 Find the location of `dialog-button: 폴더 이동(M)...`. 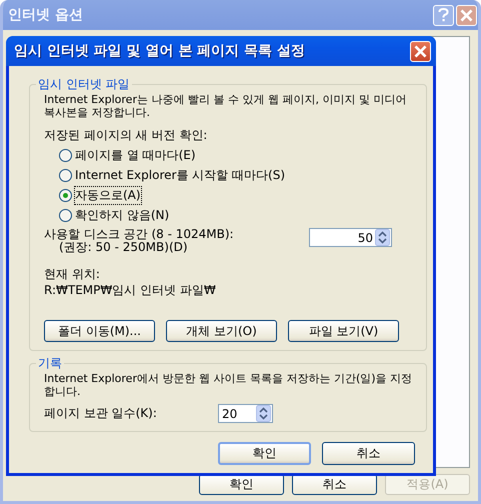

dialog-button: 폴더 이동(M)... is located at coordinates (99, 331).